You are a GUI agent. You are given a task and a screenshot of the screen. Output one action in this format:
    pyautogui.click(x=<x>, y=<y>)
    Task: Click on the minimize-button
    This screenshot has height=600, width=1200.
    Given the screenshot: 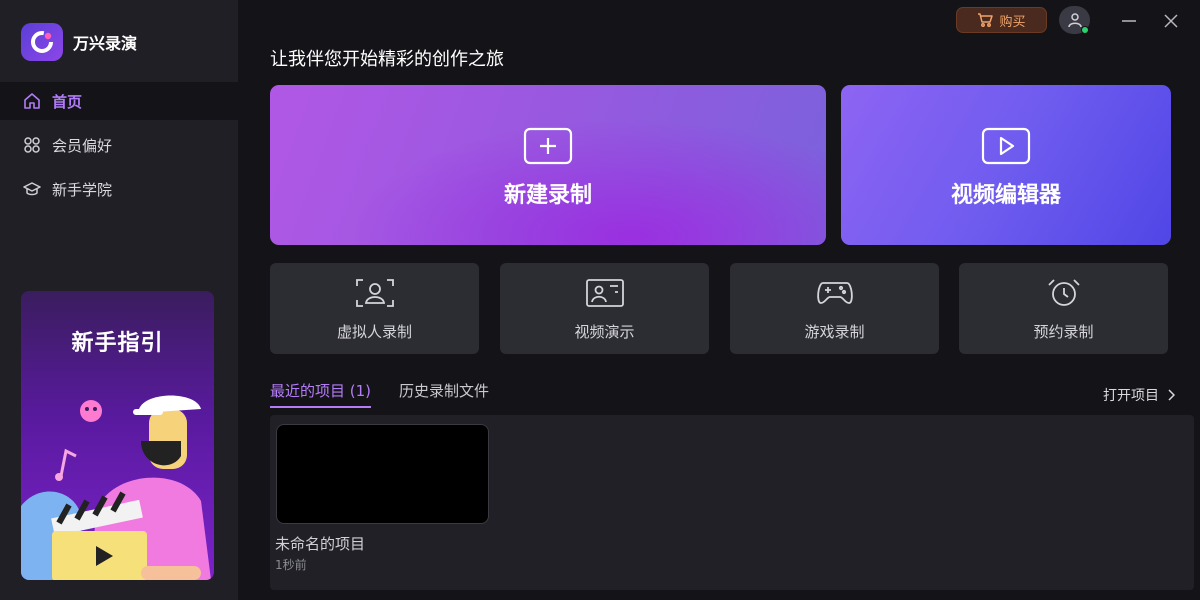 What is the action you would take?
    pyautogui.click(x=1129, y=21)
    